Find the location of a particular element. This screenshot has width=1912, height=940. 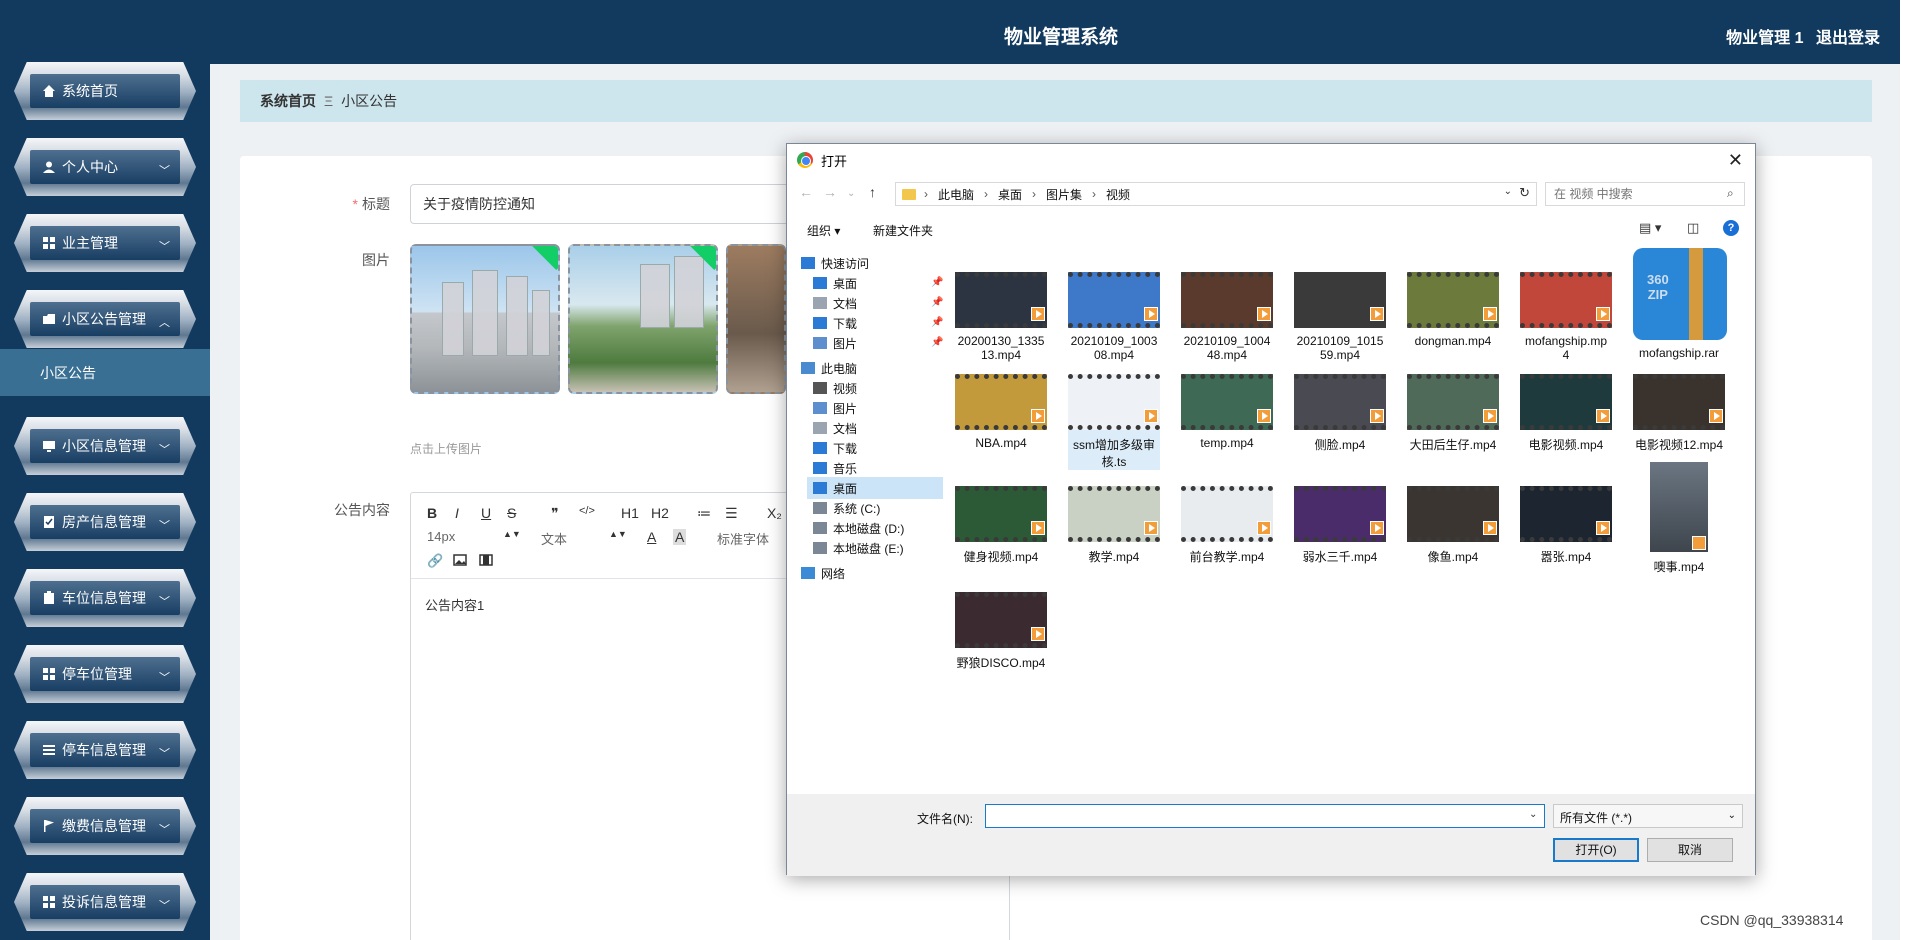

username: 物业管理 1 is located at coordinates (1764, 38).